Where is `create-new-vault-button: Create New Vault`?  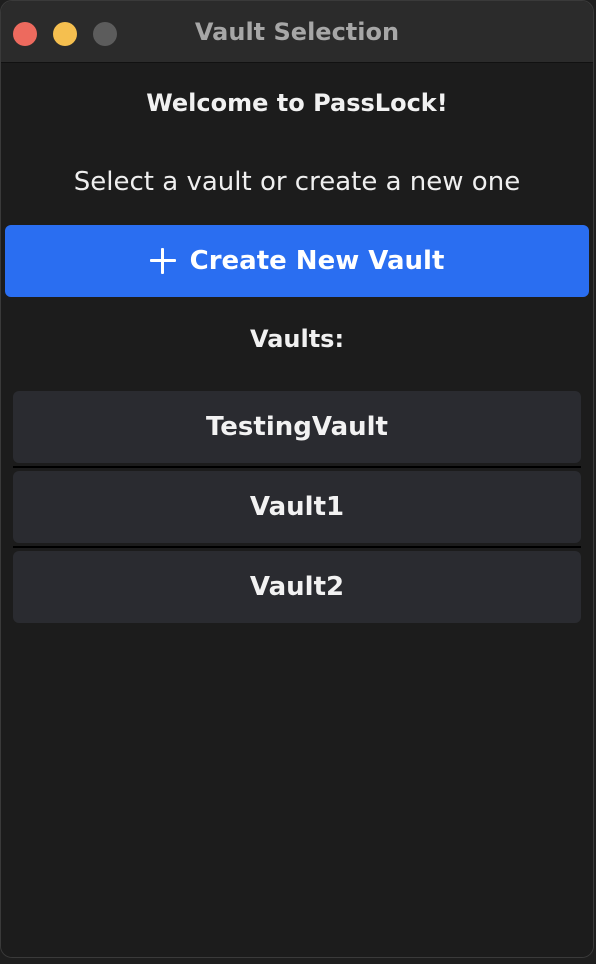 create-new-vault-button: Create New Vault is located at coordinates (297, 261).